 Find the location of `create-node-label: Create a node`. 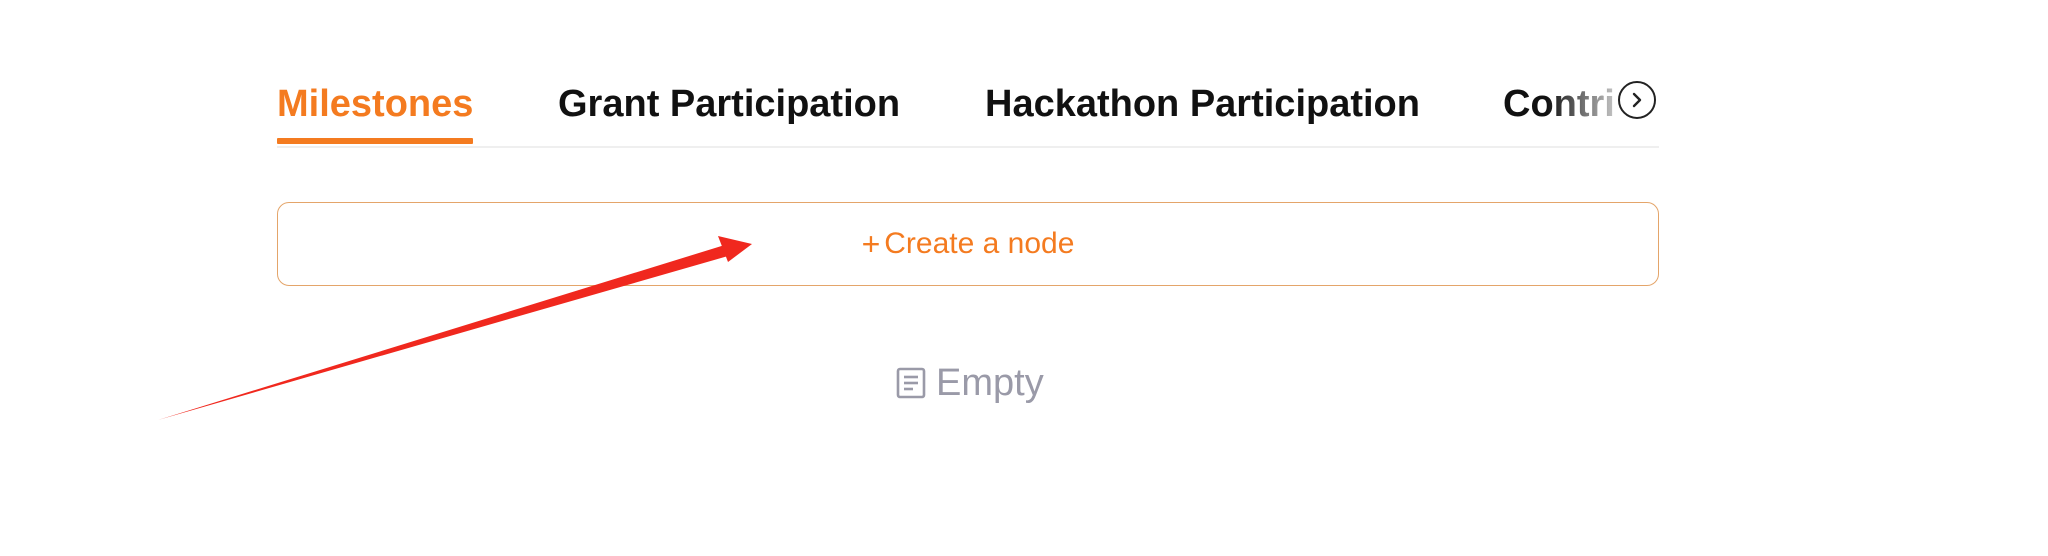

create-node-label: Create a node is located at coordinates (979, 243).